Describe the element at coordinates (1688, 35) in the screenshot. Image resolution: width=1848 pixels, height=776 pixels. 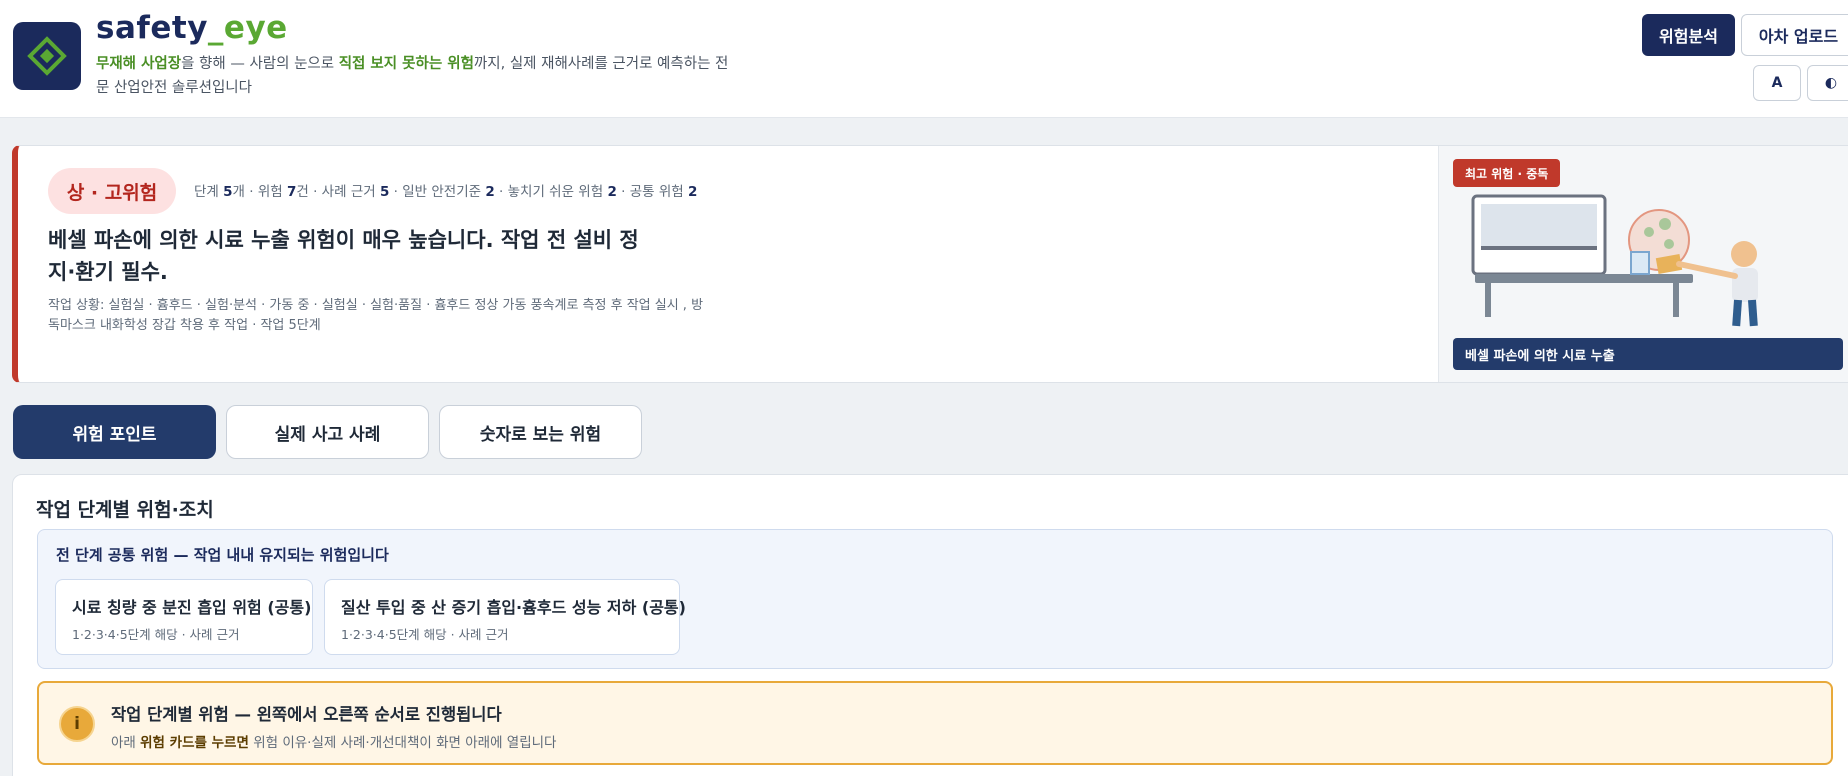
I see `risk-analysis-button: 위험분석` at that location.